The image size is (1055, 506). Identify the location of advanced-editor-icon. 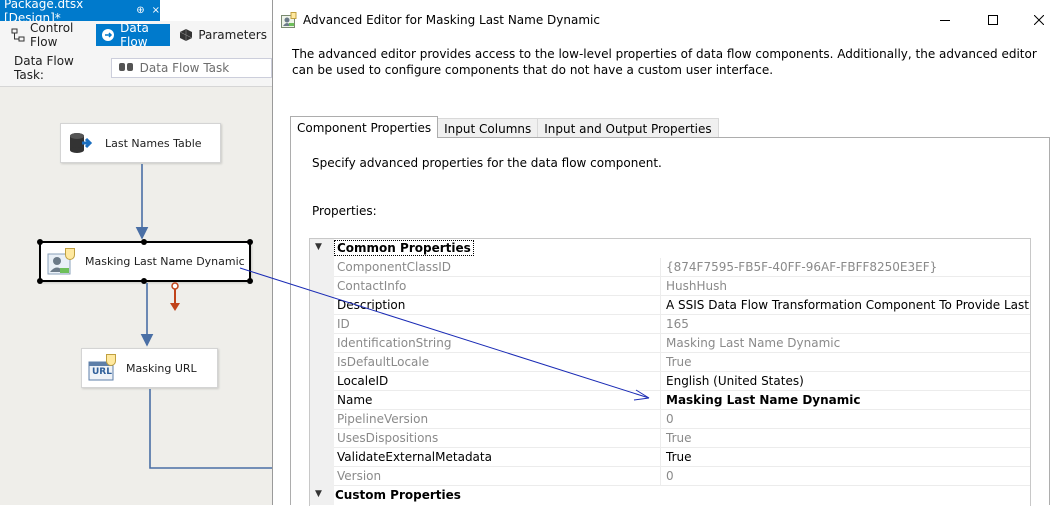
(289, 20).